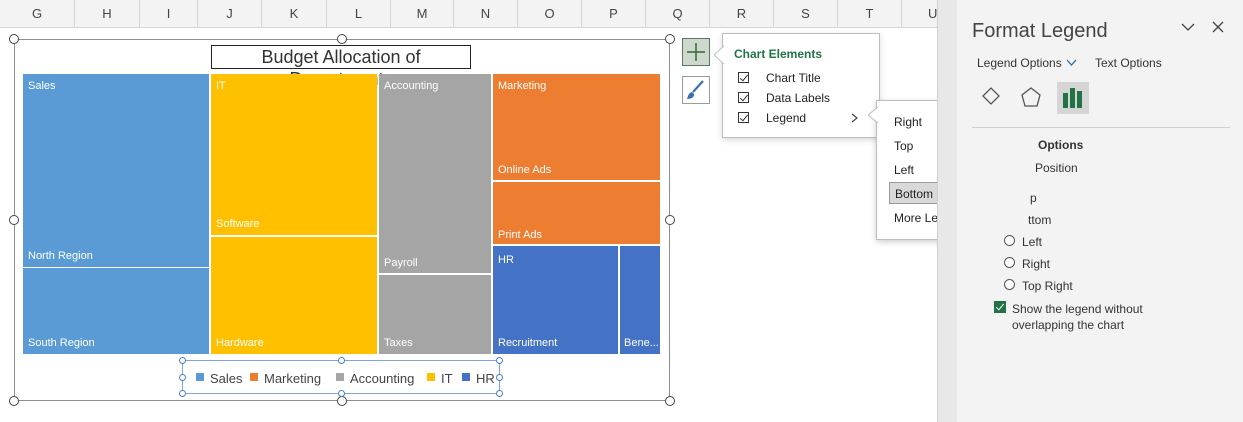 This screenshot has height=422, width=1243. I want to click on treemap-tile-recruitment: HR Recruitment, so click(555, 300).